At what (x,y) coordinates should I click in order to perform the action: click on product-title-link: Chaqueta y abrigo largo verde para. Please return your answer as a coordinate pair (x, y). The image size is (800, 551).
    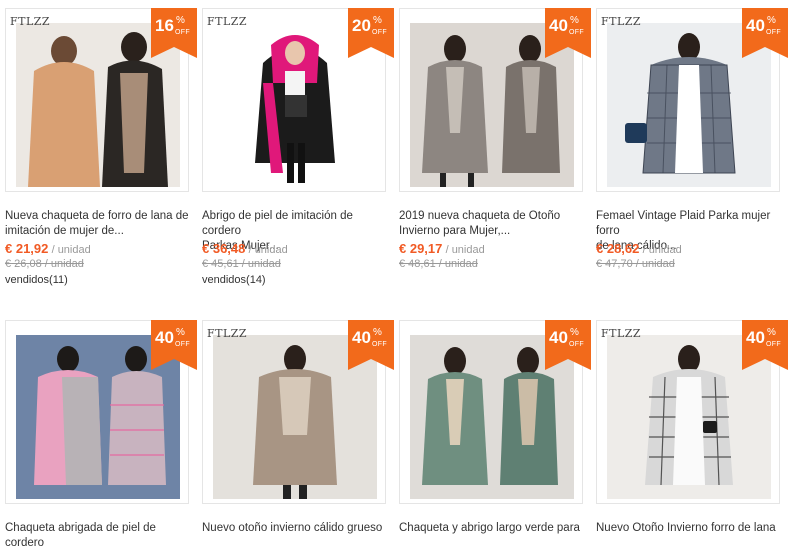
    Looking at the image, I should click on (492, 528).